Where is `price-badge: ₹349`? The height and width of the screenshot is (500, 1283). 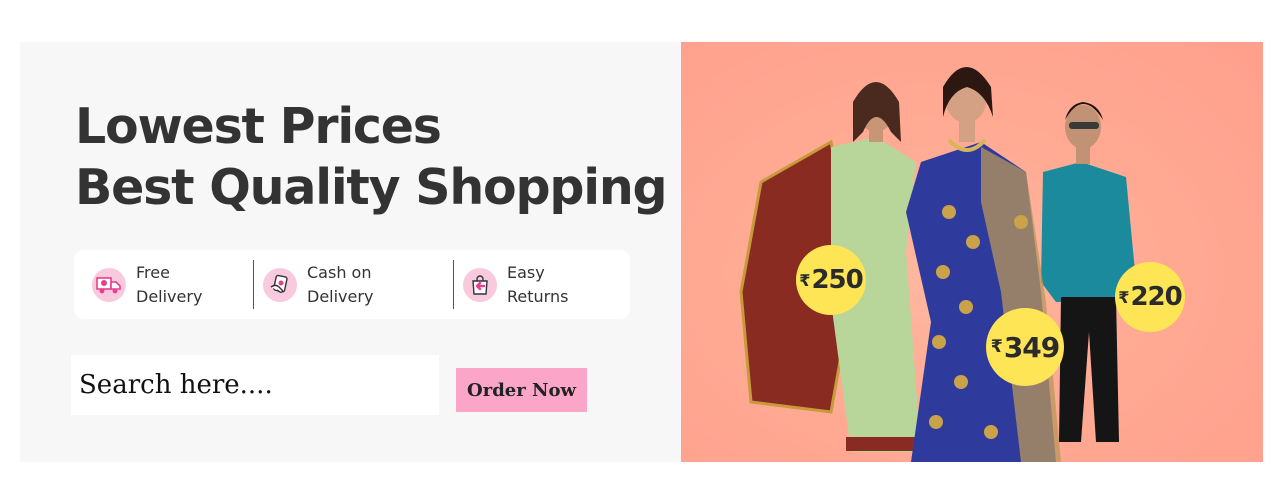
price-badge: ₹349 is located at coordinates (1025, 347).